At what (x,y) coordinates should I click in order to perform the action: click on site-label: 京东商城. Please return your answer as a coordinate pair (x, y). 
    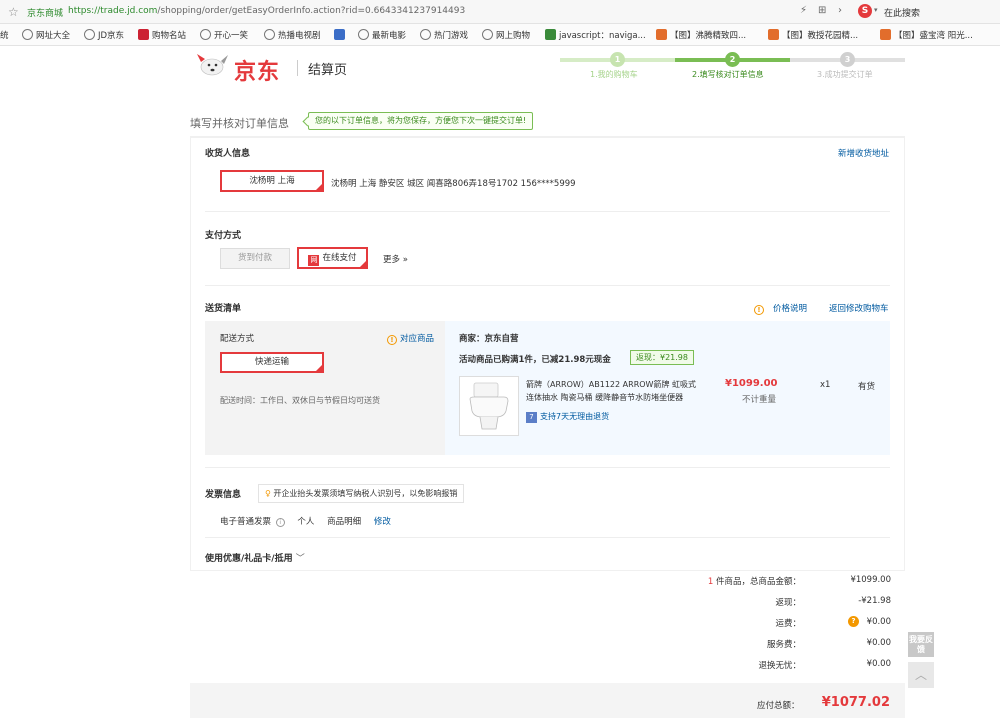
    Looking at the image, I should click on (45, 14).